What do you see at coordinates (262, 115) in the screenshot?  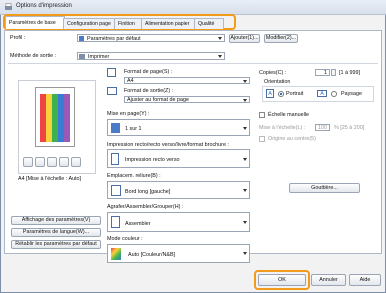 I see `manual-scaling-checkbox` at bounding box center [262, 115].